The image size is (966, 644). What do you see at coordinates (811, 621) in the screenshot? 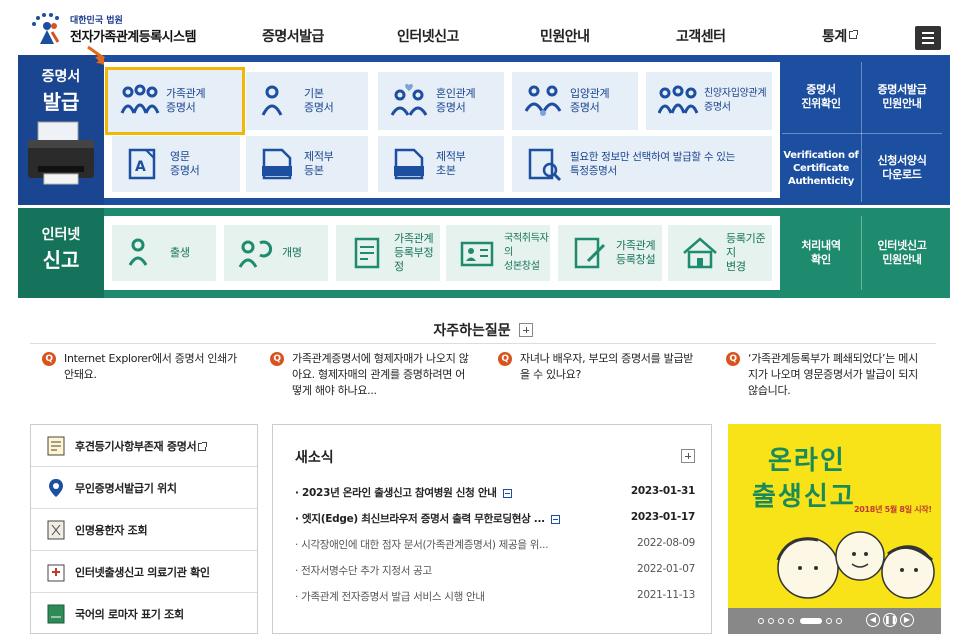
I see `slide-dot-active` at bounding box center [811, 621].